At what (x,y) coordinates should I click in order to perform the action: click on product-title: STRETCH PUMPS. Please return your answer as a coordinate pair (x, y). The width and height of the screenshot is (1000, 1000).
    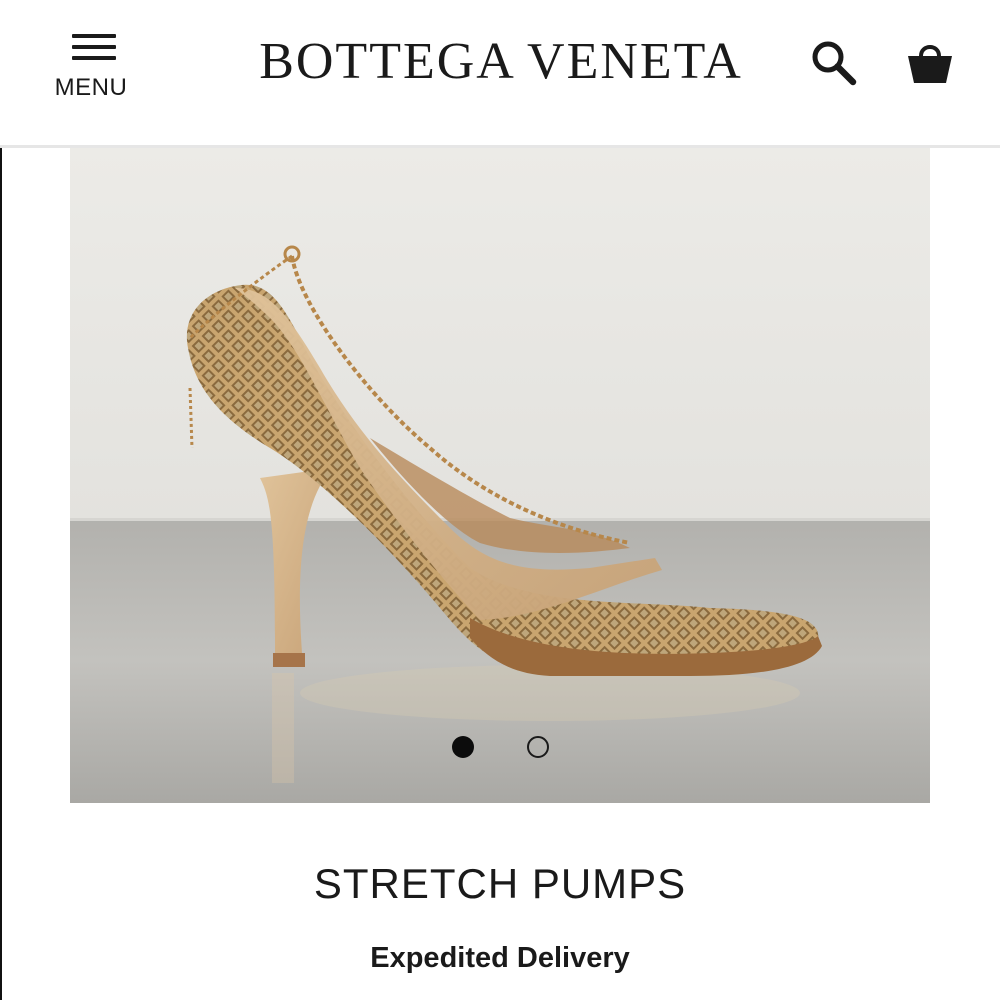
    Looking at the image, I should click on (500, 883).